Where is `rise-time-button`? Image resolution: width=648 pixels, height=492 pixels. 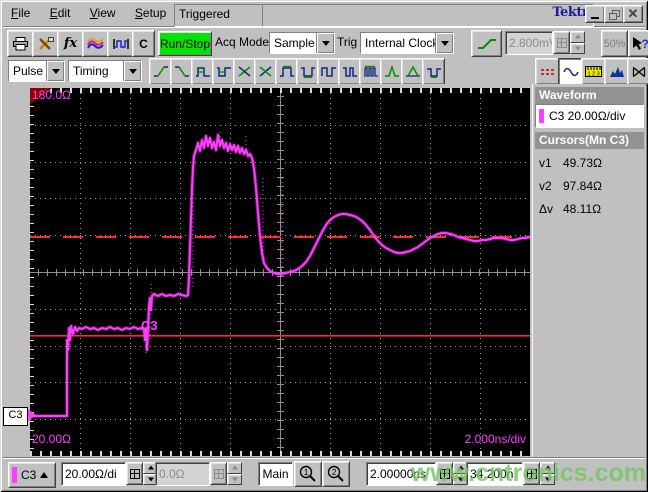 rise-time-button is located at coordinates (160, 71).